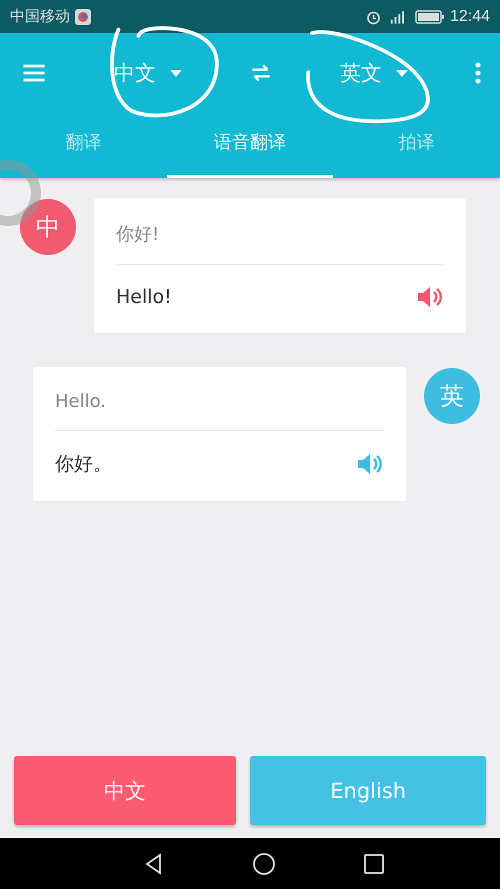  Describe the element at coordinates (40, 16) in the screenshot. I see `carrier-name: 中国移动` at that location.